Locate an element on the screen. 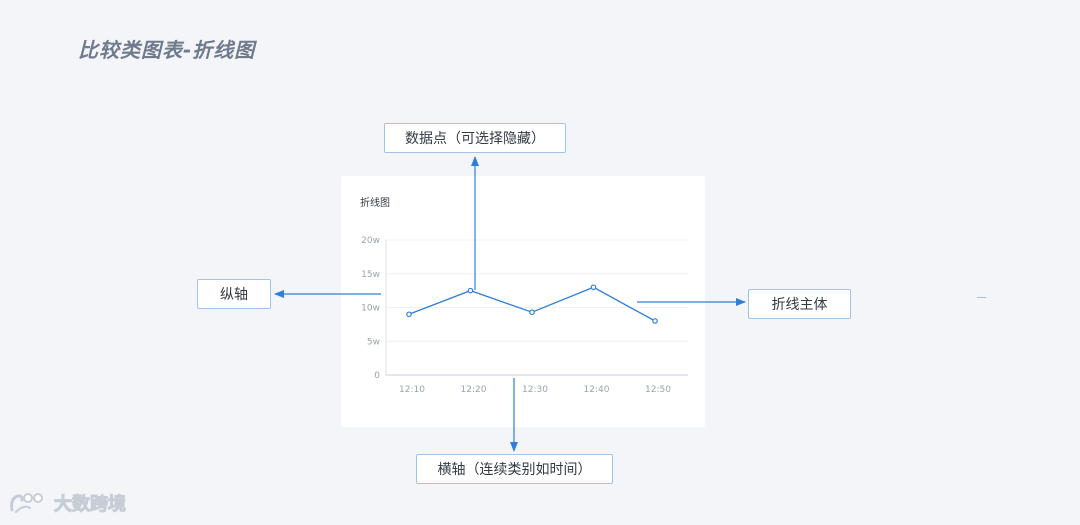 The width and height of the screenshot is (1080, 525). line-chart: 0 5w 10w 15w 20w 12:10 12:20 12:30 12:40 12:50 is located at coordinates (524, 315).